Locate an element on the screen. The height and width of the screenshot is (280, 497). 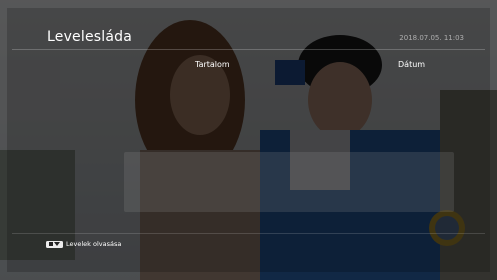
column-header-date: Dátum is located at coordinates (412, 64).